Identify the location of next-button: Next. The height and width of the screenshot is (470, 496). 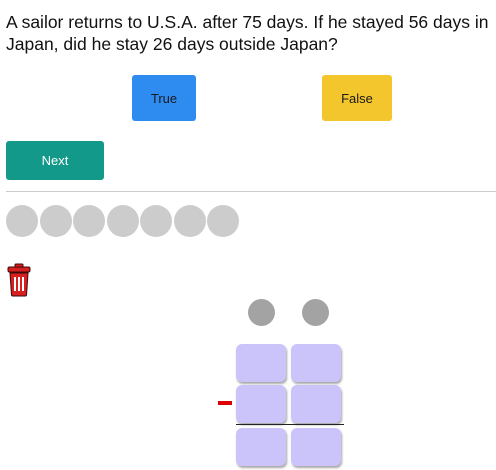
(55, 160).